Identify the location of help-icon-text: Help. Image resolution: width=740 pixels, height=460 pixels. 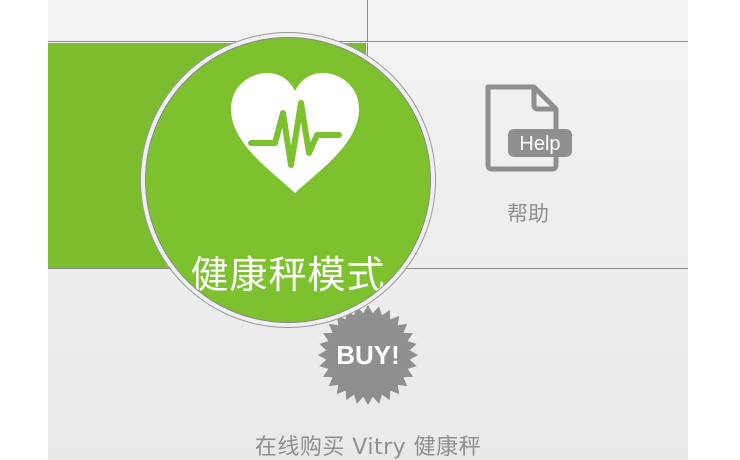
(539, 144).